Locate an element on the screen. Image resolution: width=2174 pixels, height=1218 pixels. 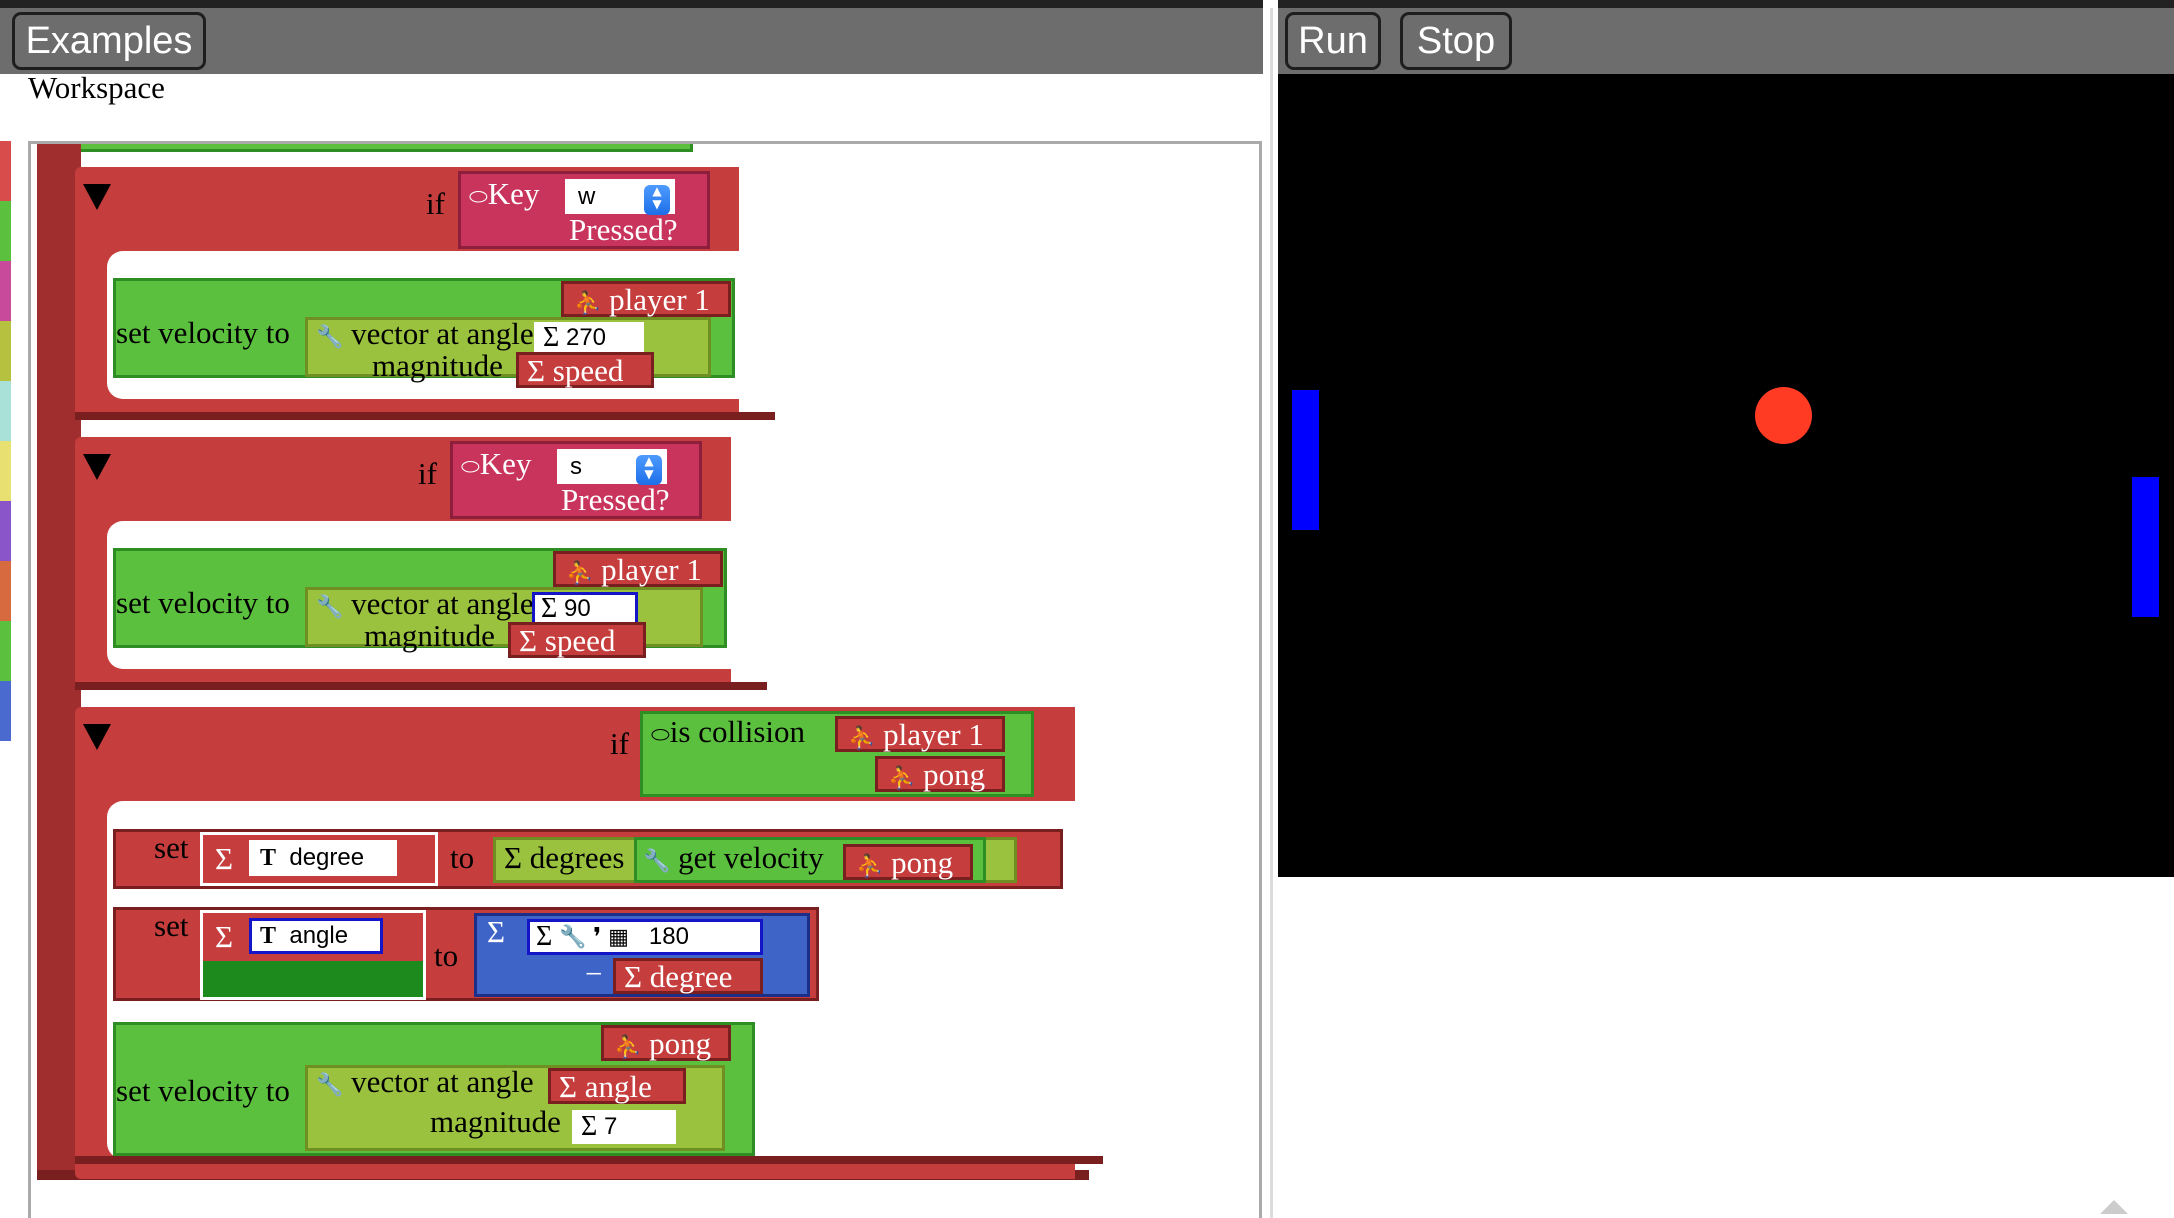
collision-label: is collision is located at coordinates (737, 731).